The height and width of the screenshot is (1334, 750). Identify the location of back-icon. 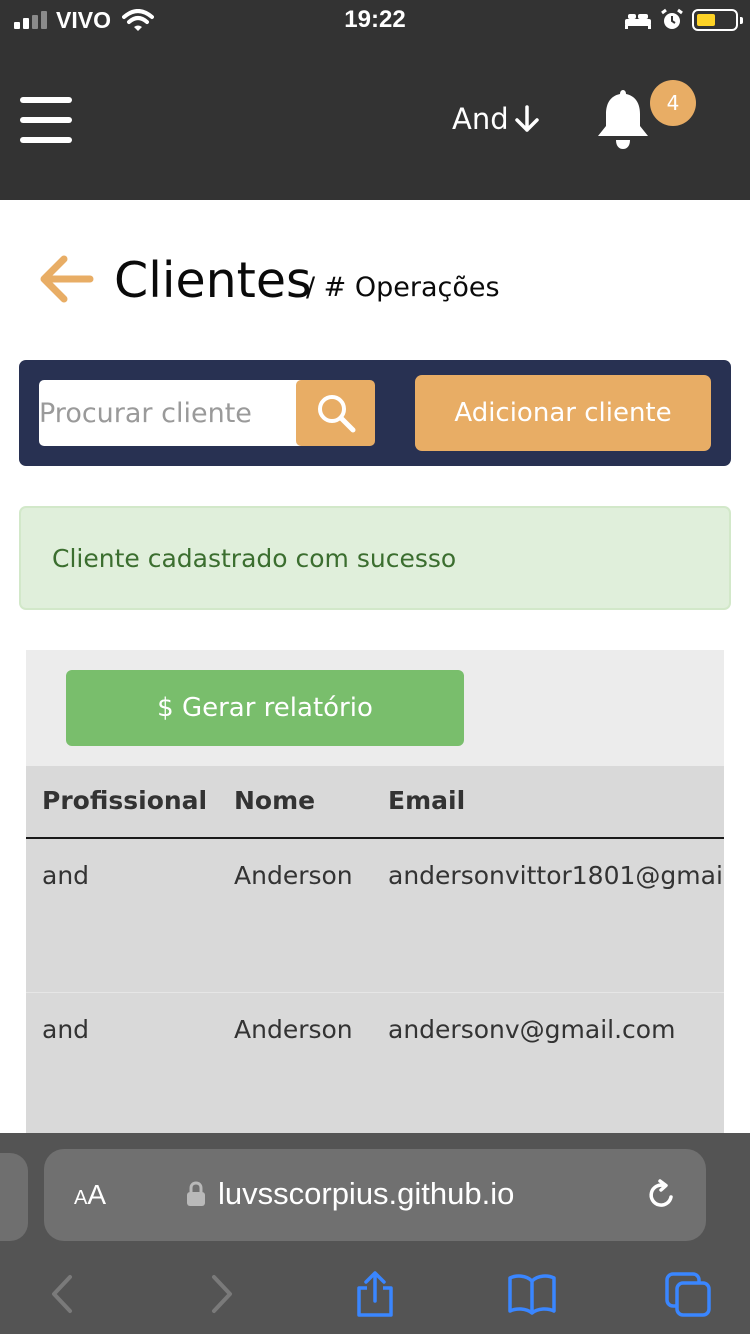
(65, 1294).